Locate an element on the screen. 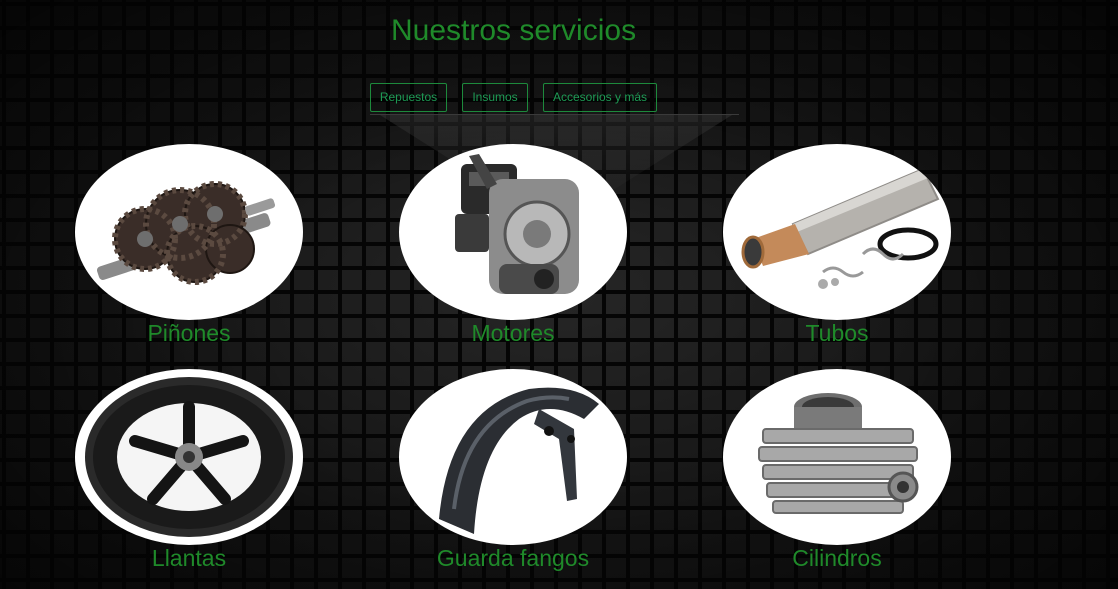 This screenshot has width=1118, height=589. fender-image is located at coordinates (513, 457).